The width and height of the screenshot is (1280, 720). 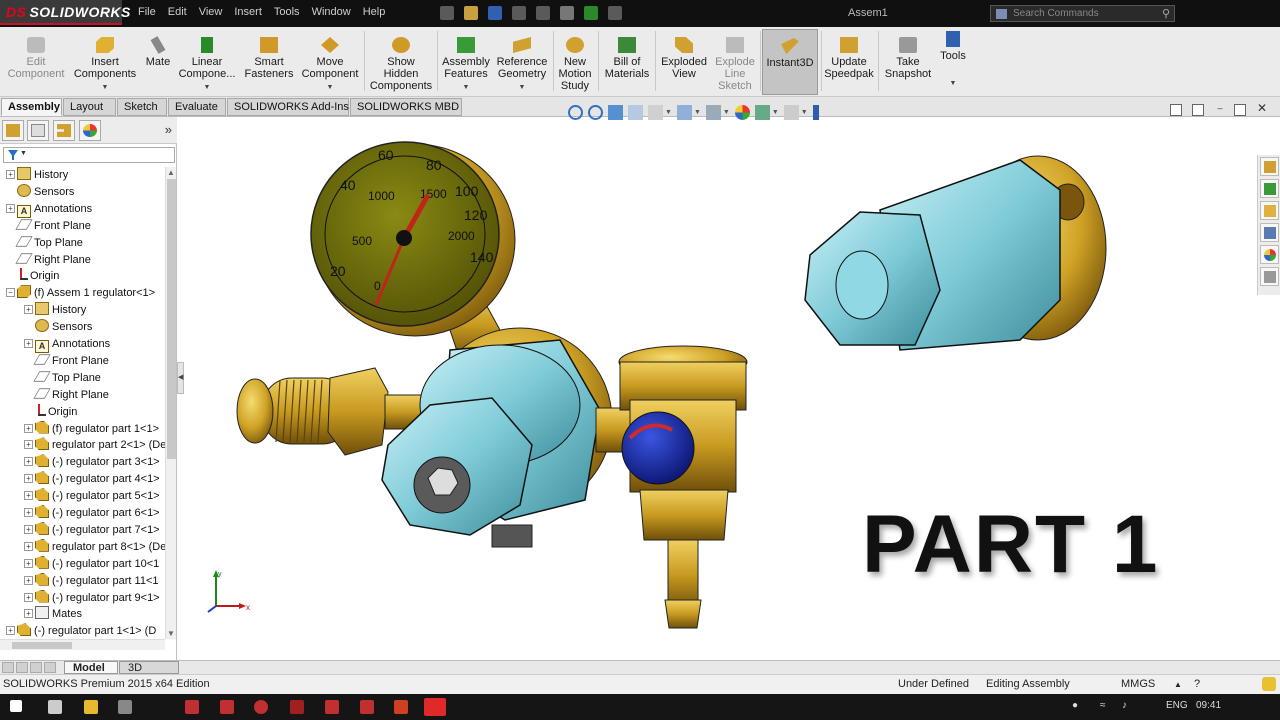 What do you see at coordinates (92, 597) in the screenshot?
I see `tree-item: + (-) regulator part 9<1>` at bounding box center [92, 597].